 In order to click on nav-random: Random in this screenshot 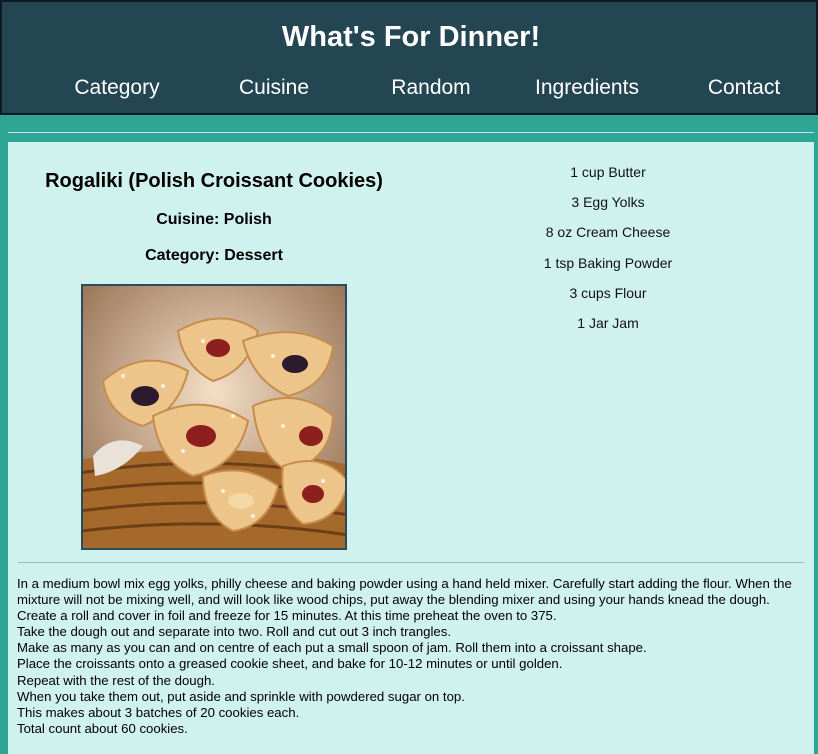, I will do `click(431, 88)`.